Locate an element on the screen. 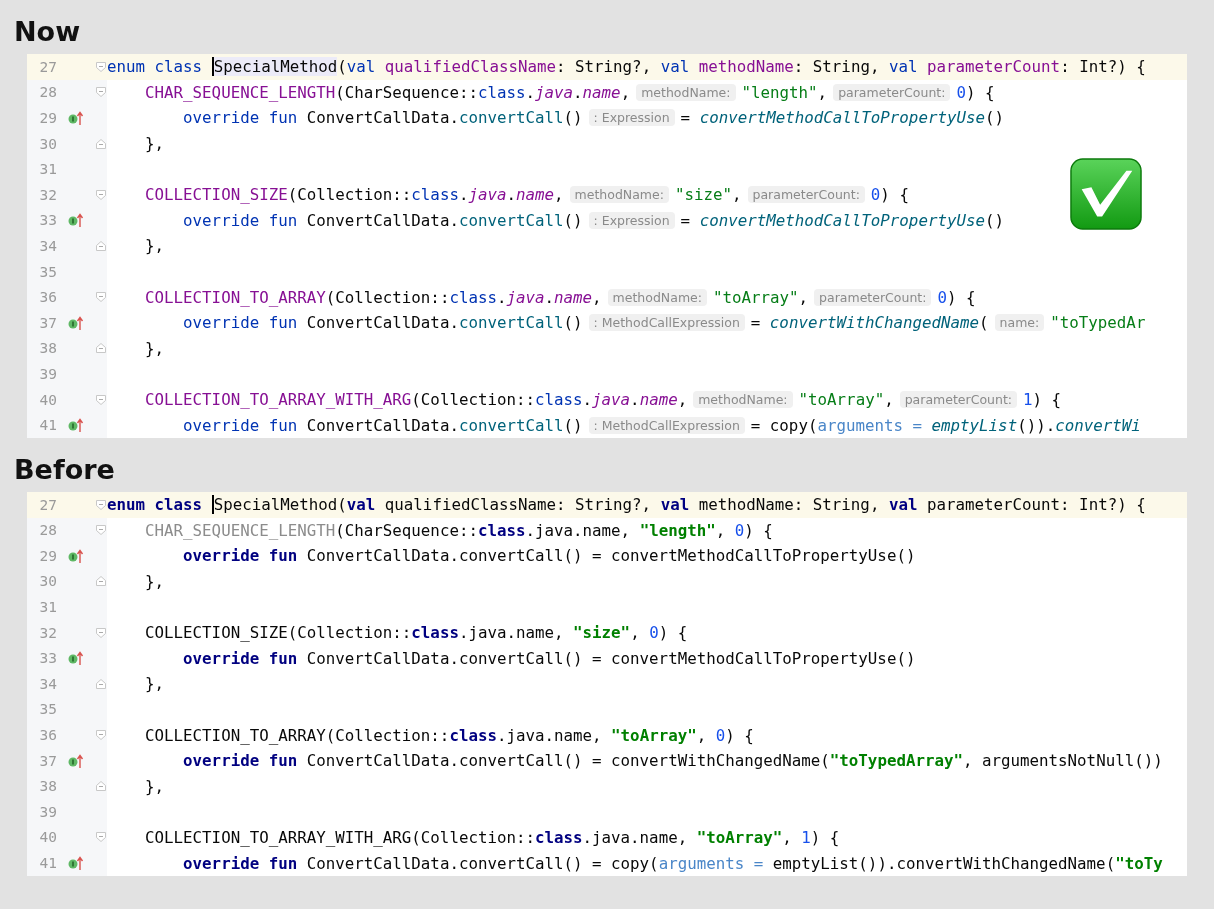  code-text: COLLECTION_TO_ARRAY(Collection::class.java.name, is located at coordinates (373, 297).